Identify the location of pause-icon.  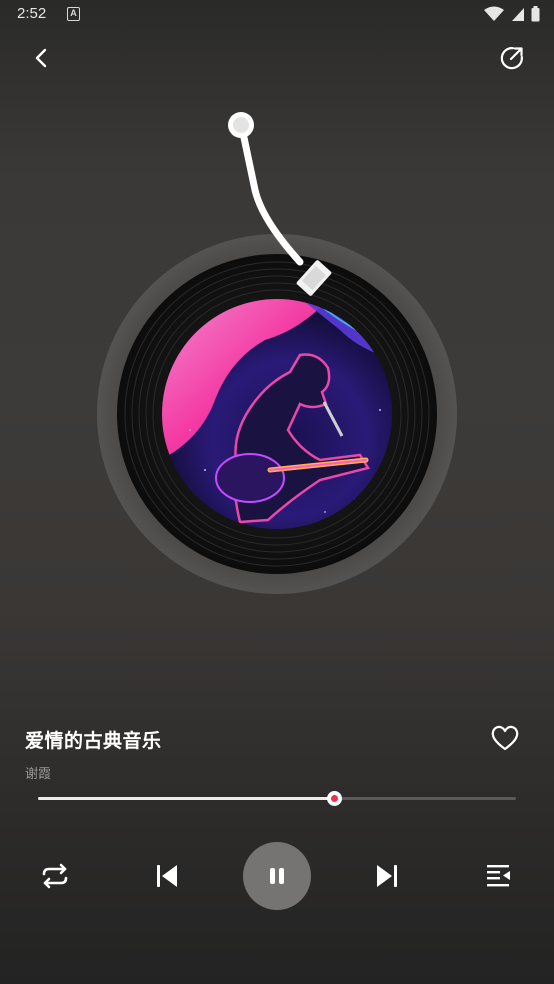
(277, 876).